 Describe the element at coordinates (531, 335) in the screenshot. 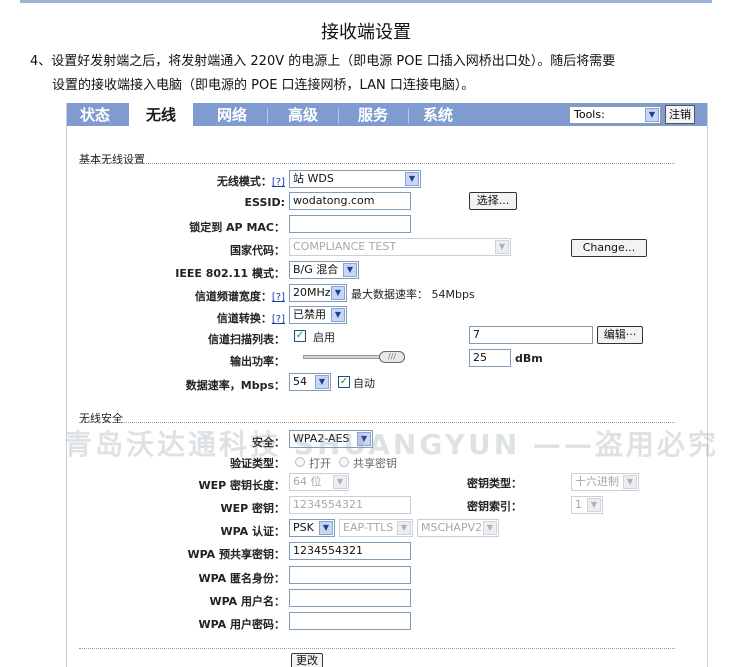

I see `scan-list-input: 7` at that location.